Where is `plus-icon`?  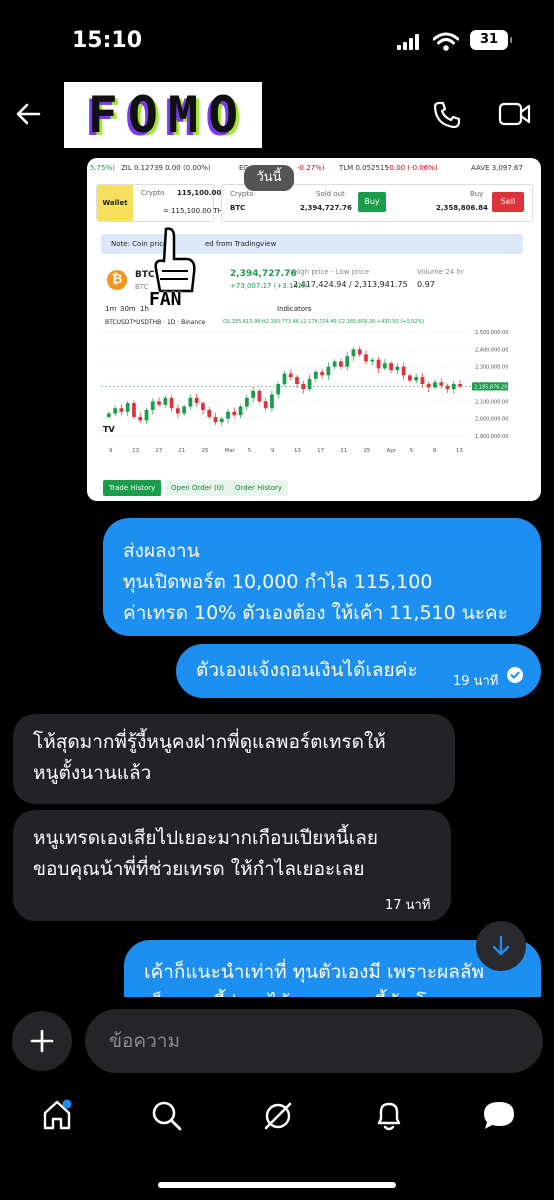 plus-icon is located at coordinates (42, 1041).